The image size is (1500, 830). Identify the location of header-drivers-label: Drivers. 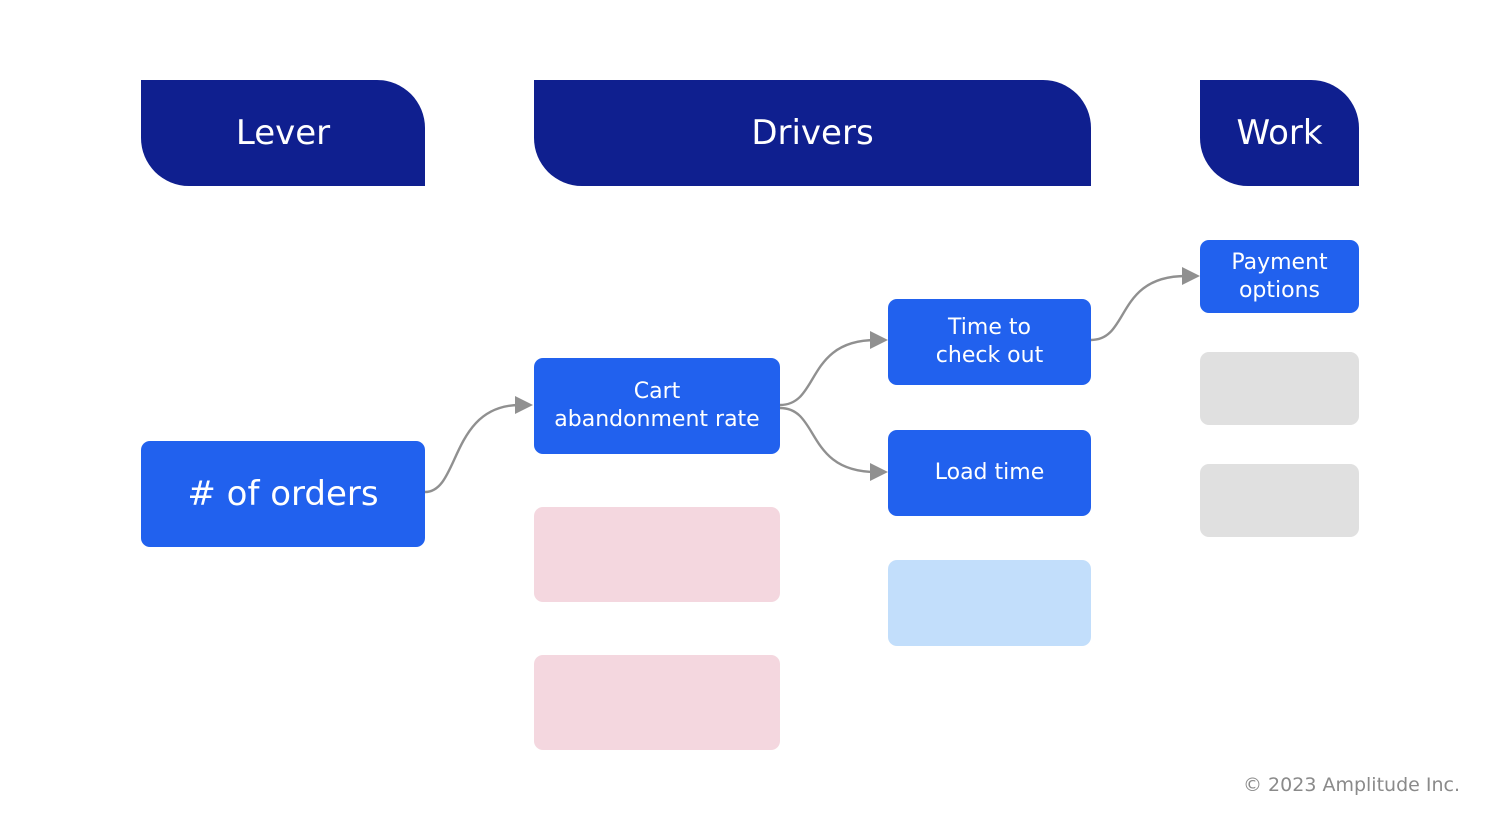
(812, 133).